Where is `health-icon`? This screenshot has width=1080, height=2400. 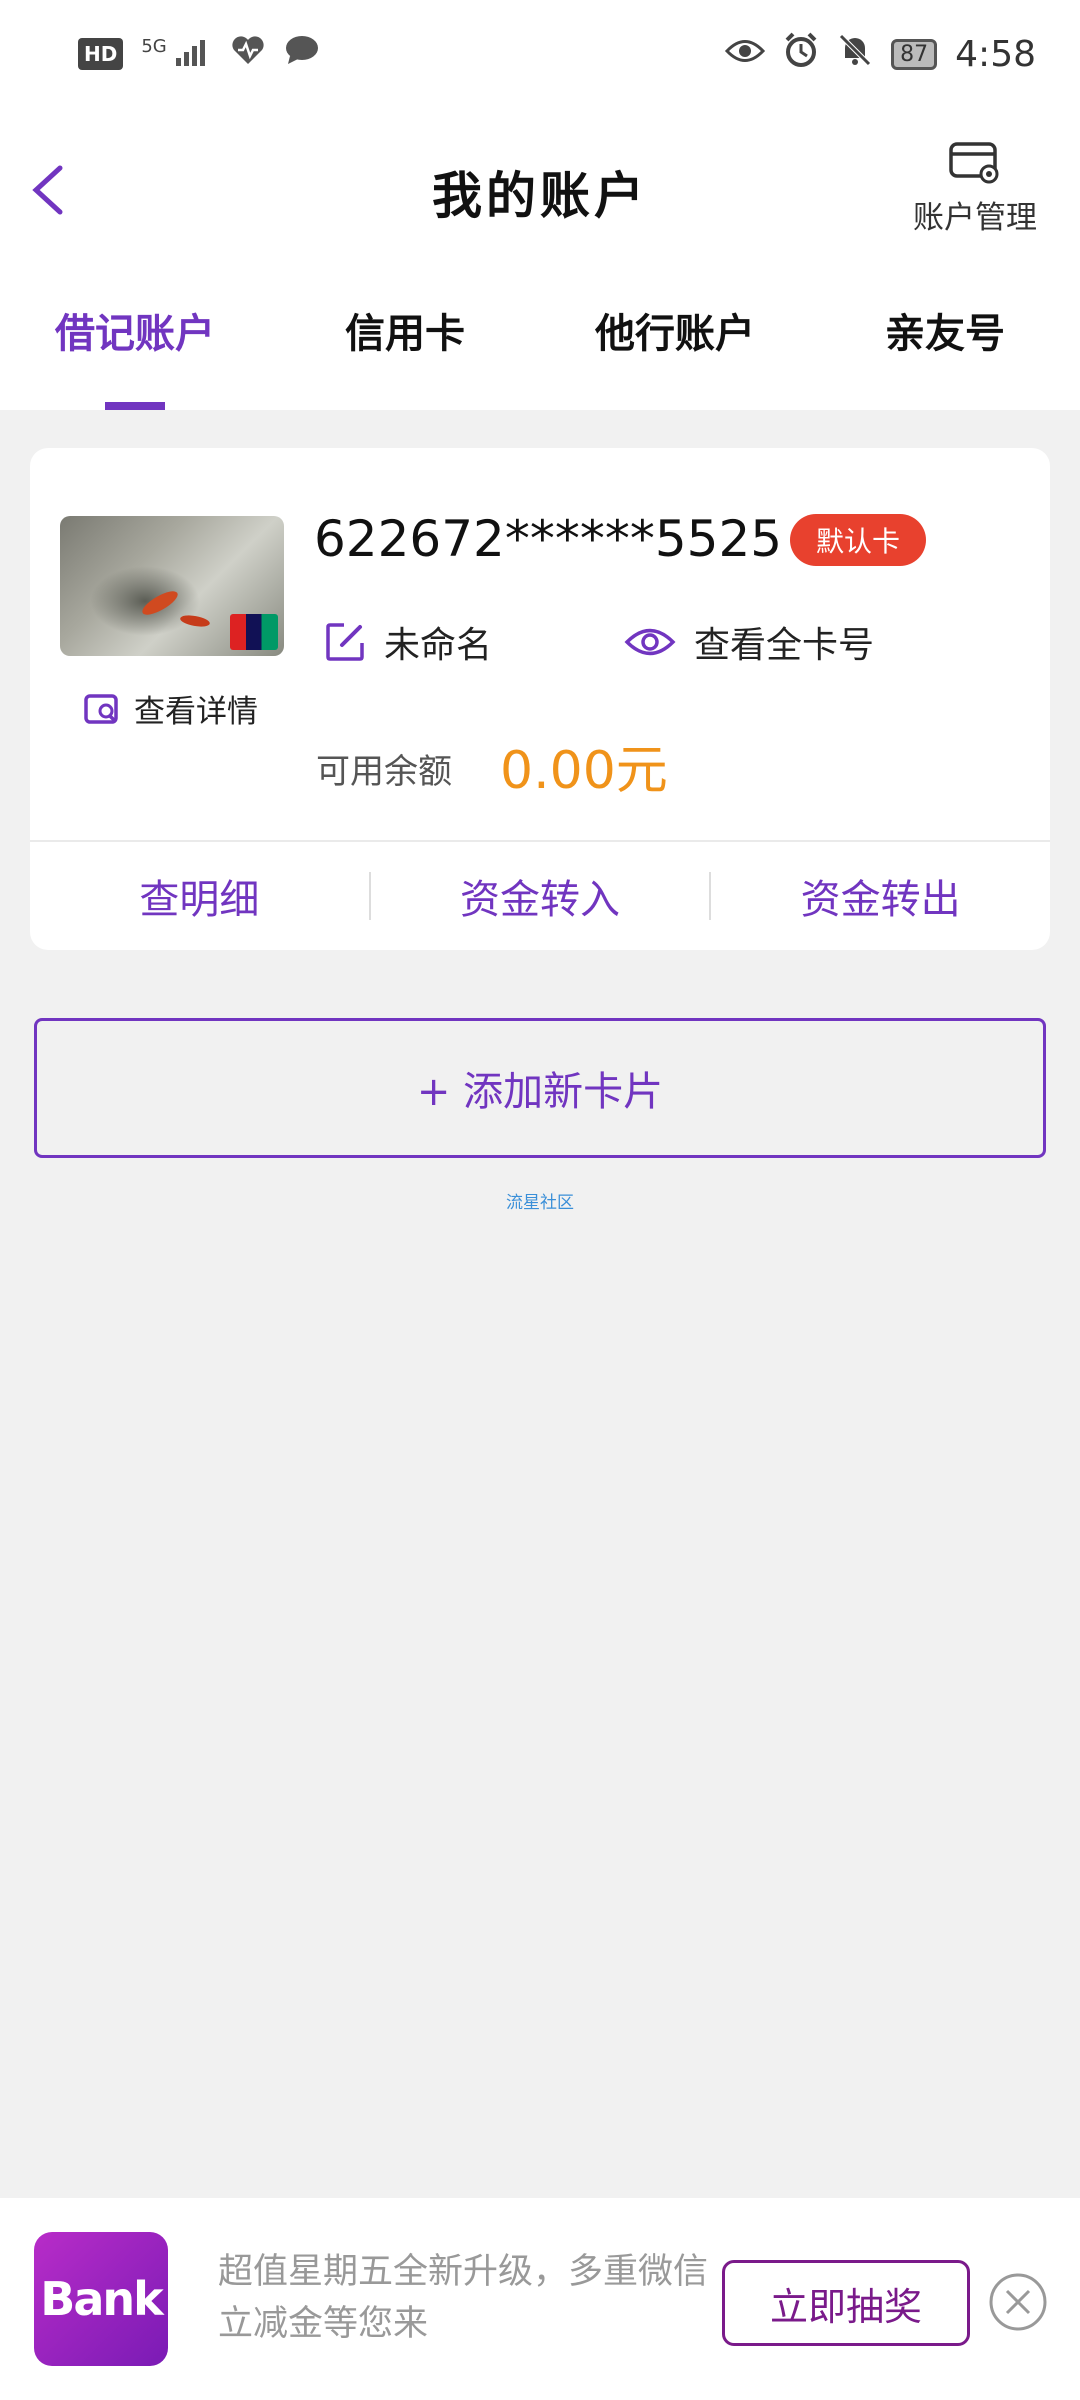
health-icon is located at coordinates (248, 54).